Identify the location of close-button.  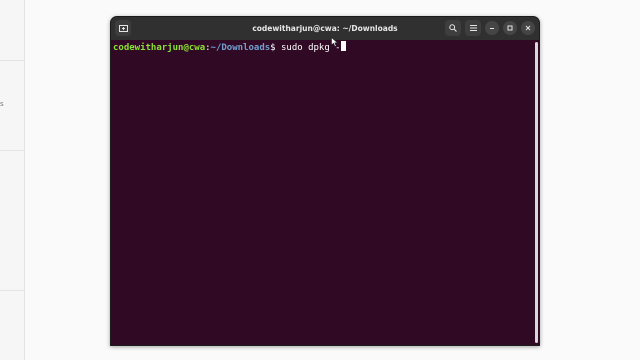
(528, 28).